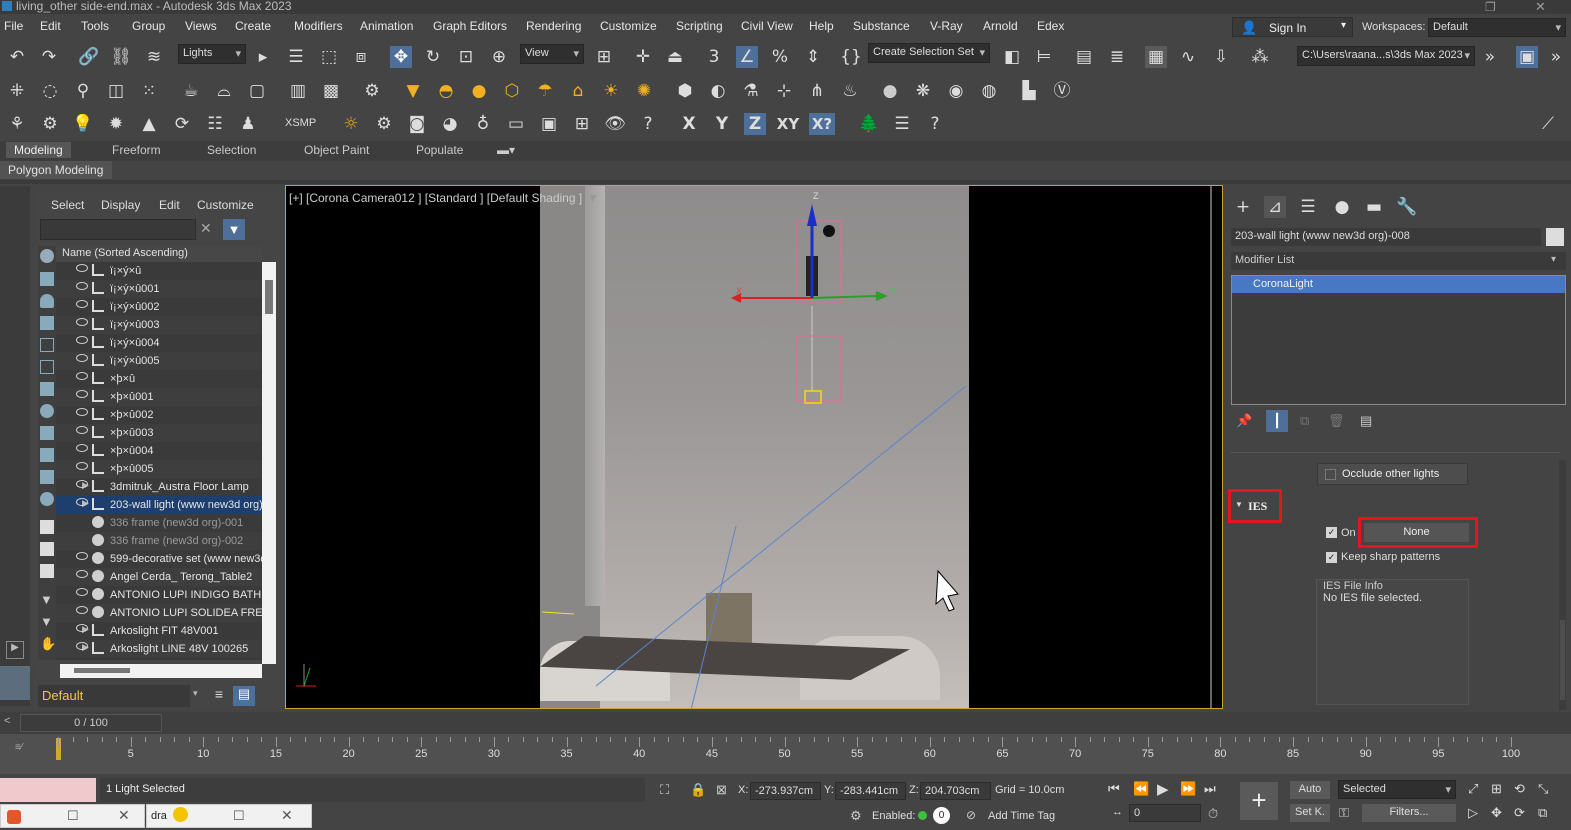 Image resolution: width=1571 pixels, height=830 pixels. What do you see at coordinates (159, 577) in the screenshot?
I see `list-item: Angel Cerda_ Terong_Table2` at bounding box center [159, 577].